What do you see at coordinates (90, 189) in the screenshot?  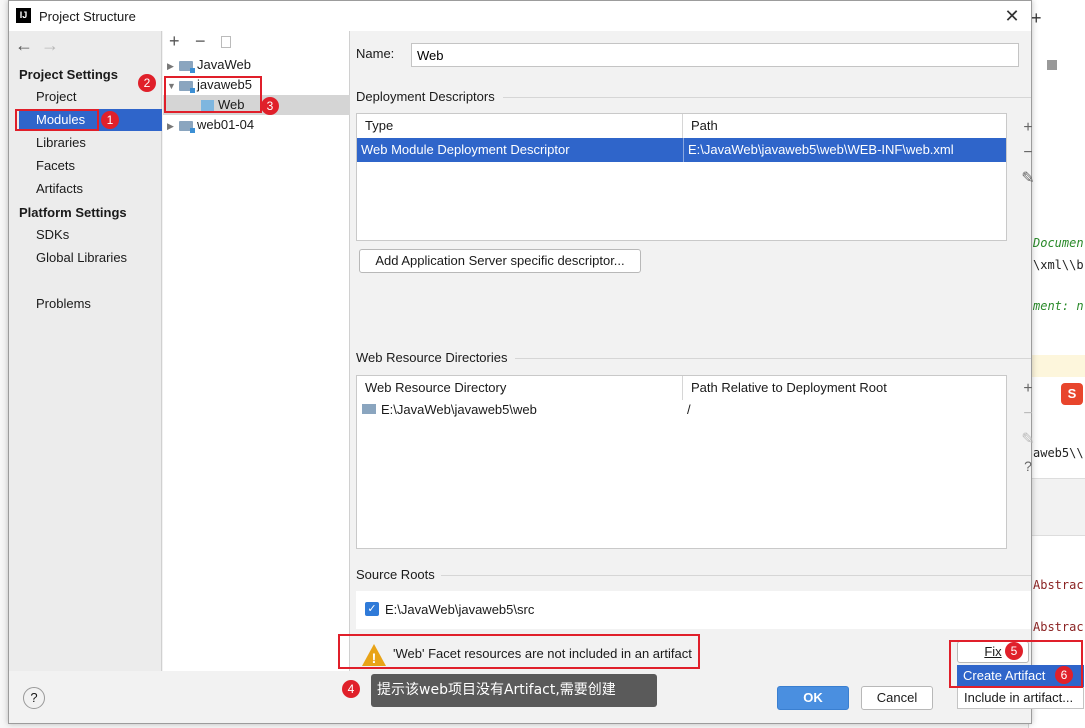 I see `nav-item-artifacts: Artifacts` at bounding box center [90, 189].